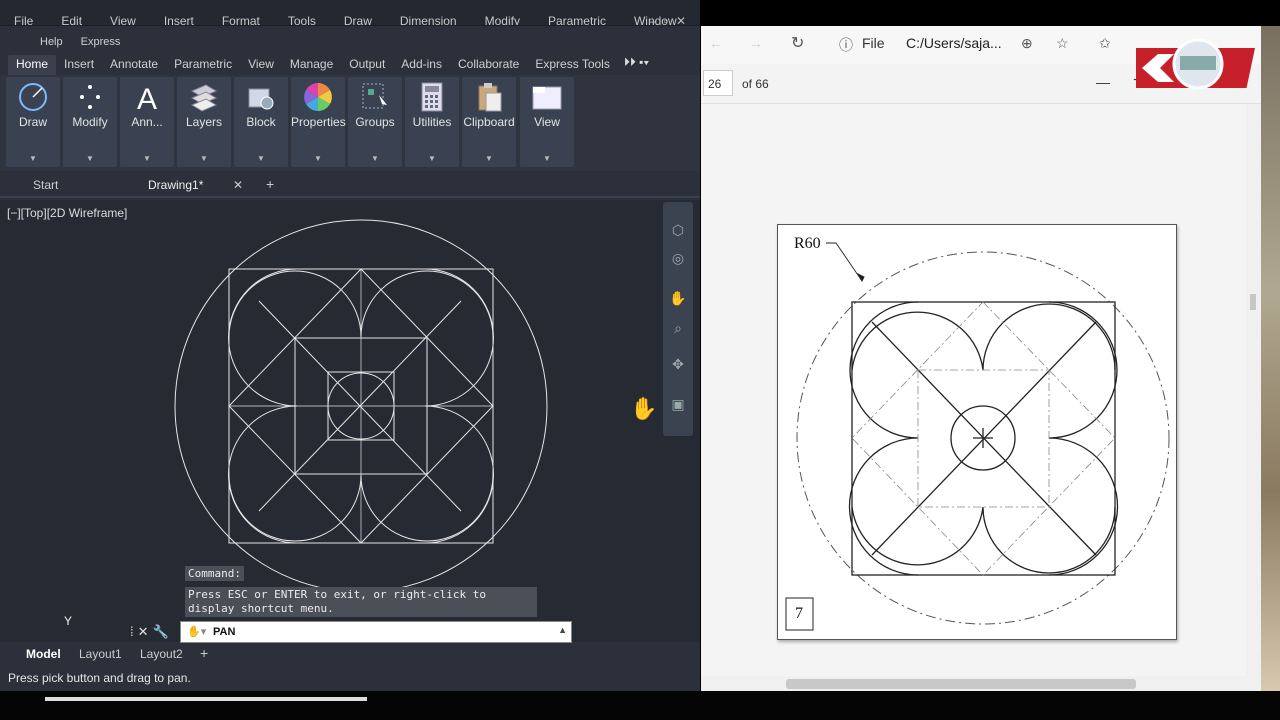  Describe the element at coordinates (311, 65) in the screenshot. I see `tab-manage: Manage` at that location.